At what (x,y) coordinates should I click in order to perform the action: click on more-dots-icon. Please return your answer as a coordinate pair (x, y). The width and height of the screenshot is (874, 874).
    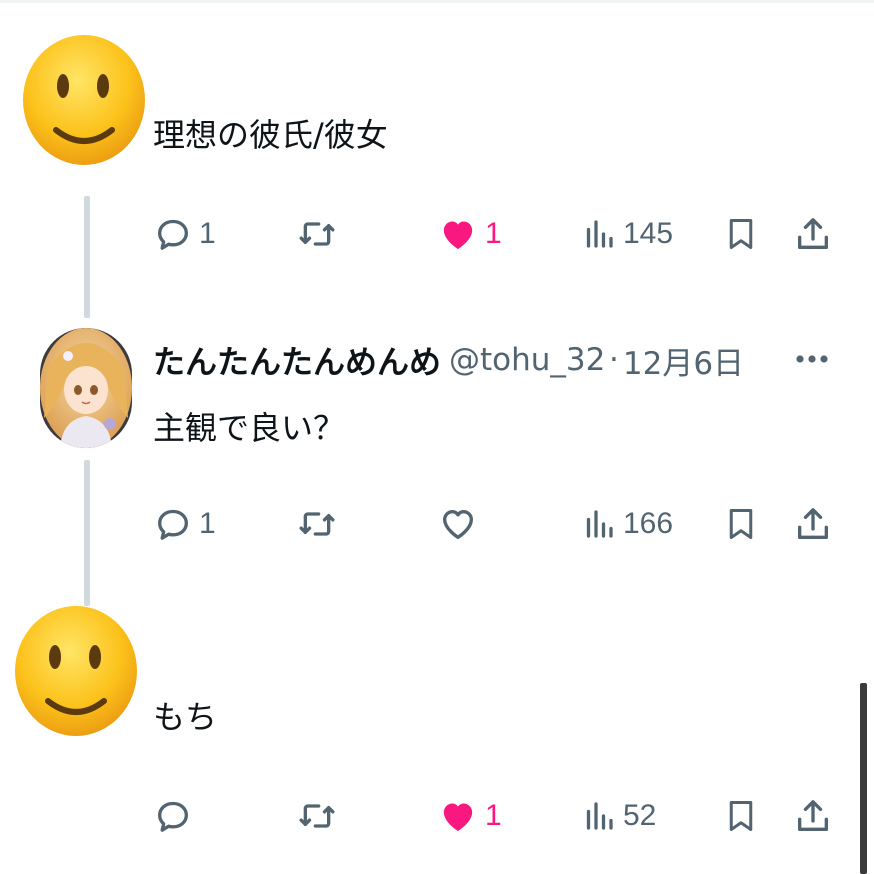
    Looking at the image, I should click on (812, 359).